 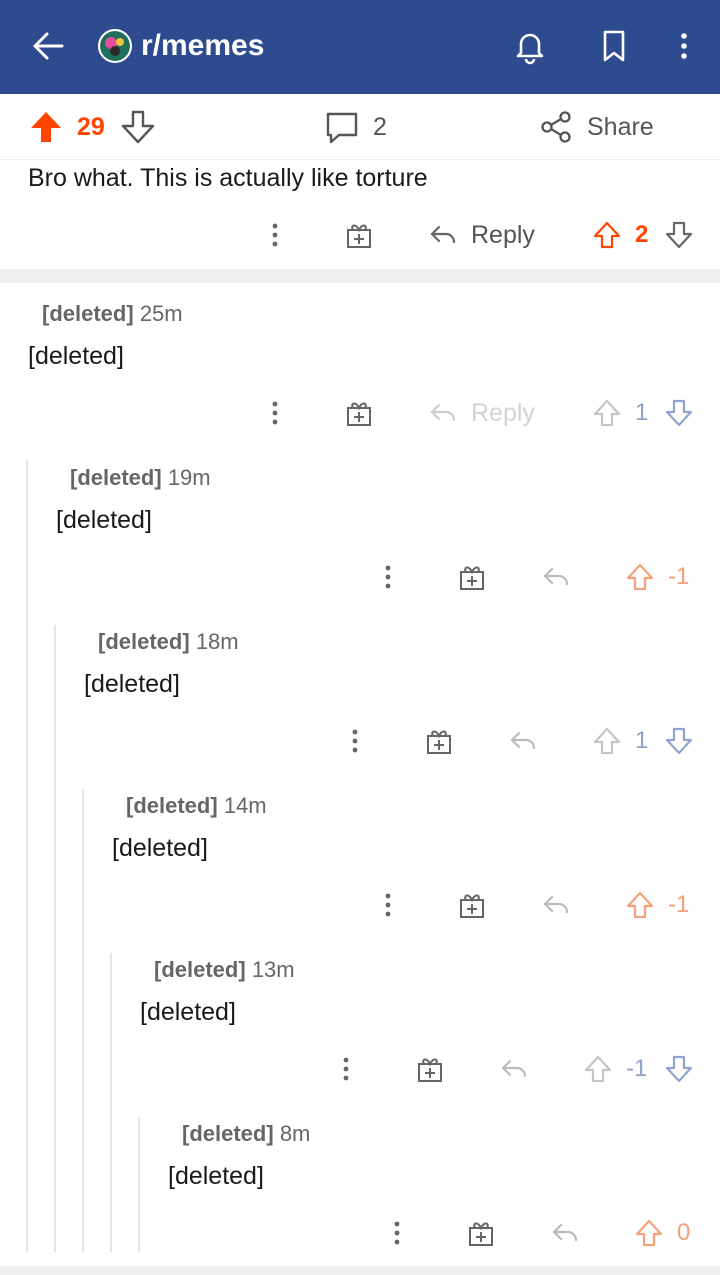 I want to click on post-score: 29, so click(x=91, y=127).